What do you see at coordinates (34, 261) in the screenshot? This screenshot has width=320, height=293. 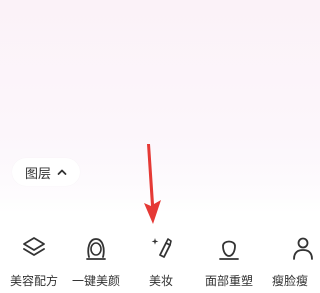 I see `toolbar-item-beauty-recipe: 美容配方` at bounding box center [34, 261].